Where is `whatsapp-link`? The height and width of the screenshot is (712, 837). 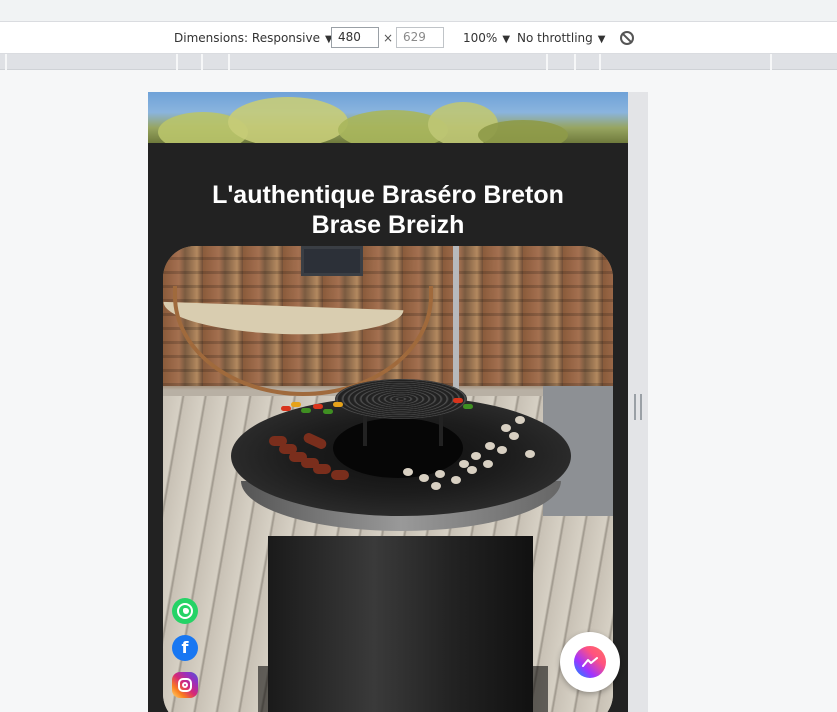 whatsapp-link is located at coordinates (185, 611).